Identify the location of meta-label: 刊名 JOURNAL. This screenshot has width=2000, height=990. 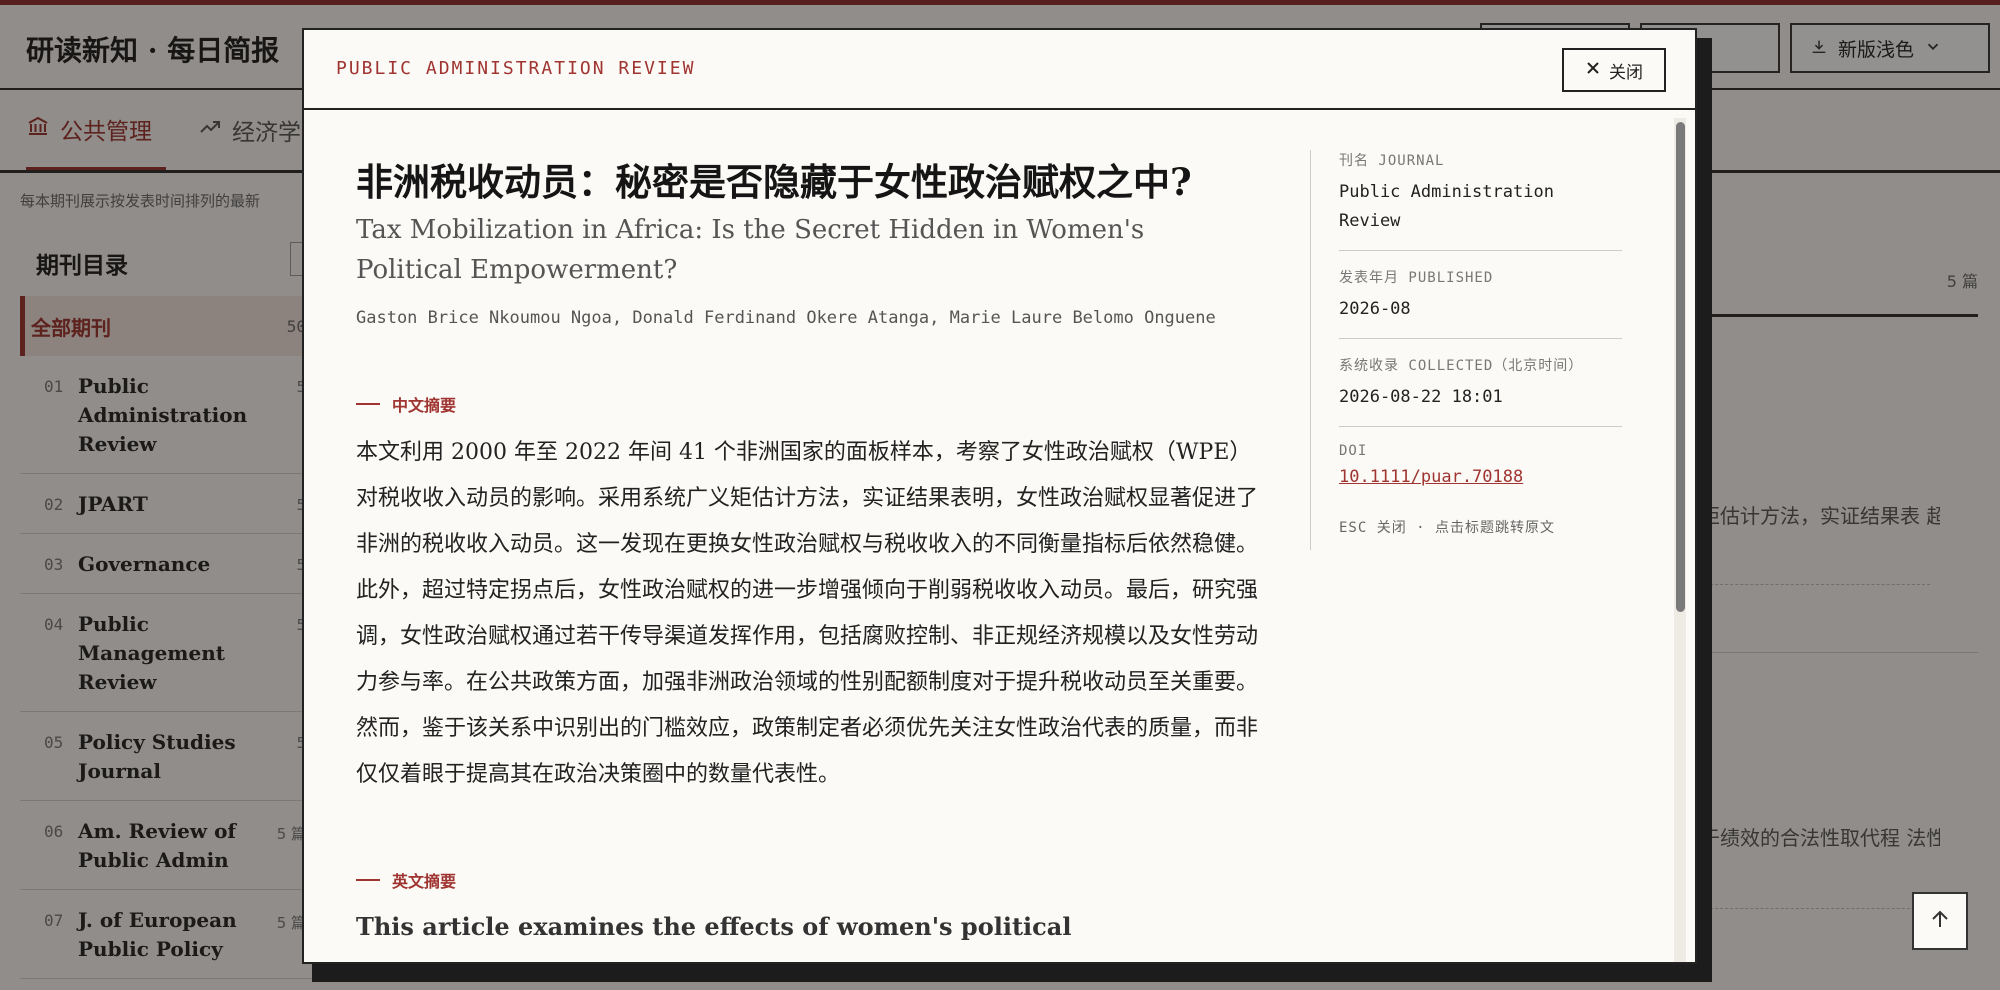
(1392, 161).